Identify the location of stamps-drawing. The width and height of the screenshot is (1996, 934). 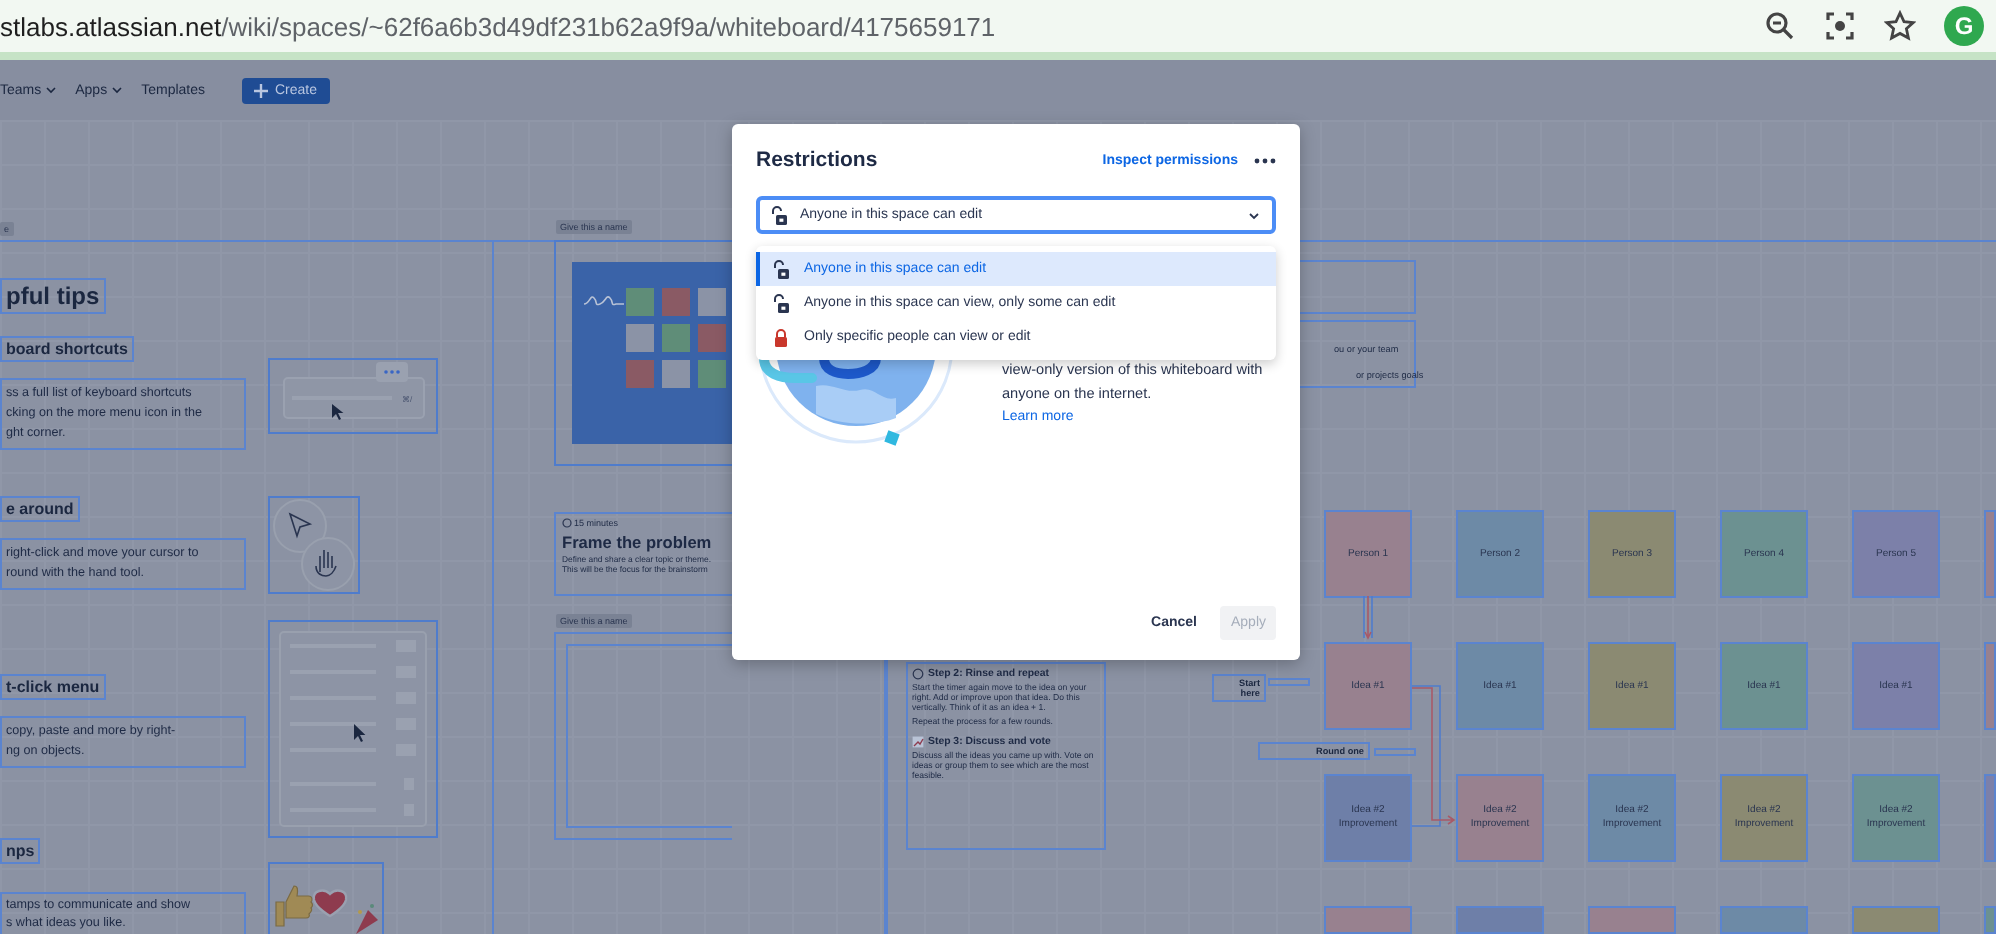
(326, 898).